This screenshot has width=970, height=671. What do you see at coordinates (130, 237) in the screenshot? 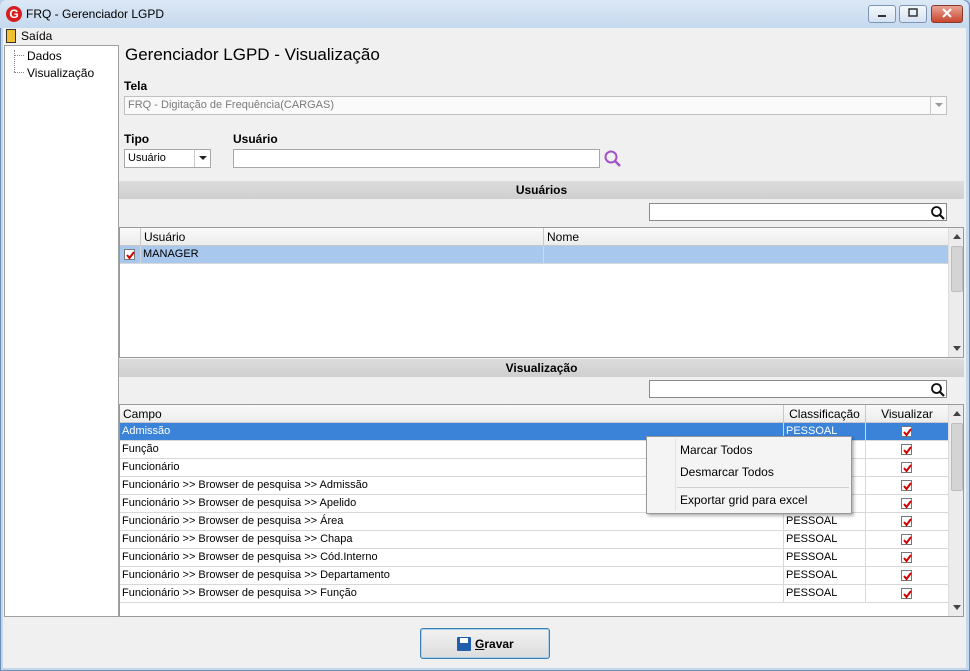
I see `usuarios-check-column` at bounding box center [130, 237].